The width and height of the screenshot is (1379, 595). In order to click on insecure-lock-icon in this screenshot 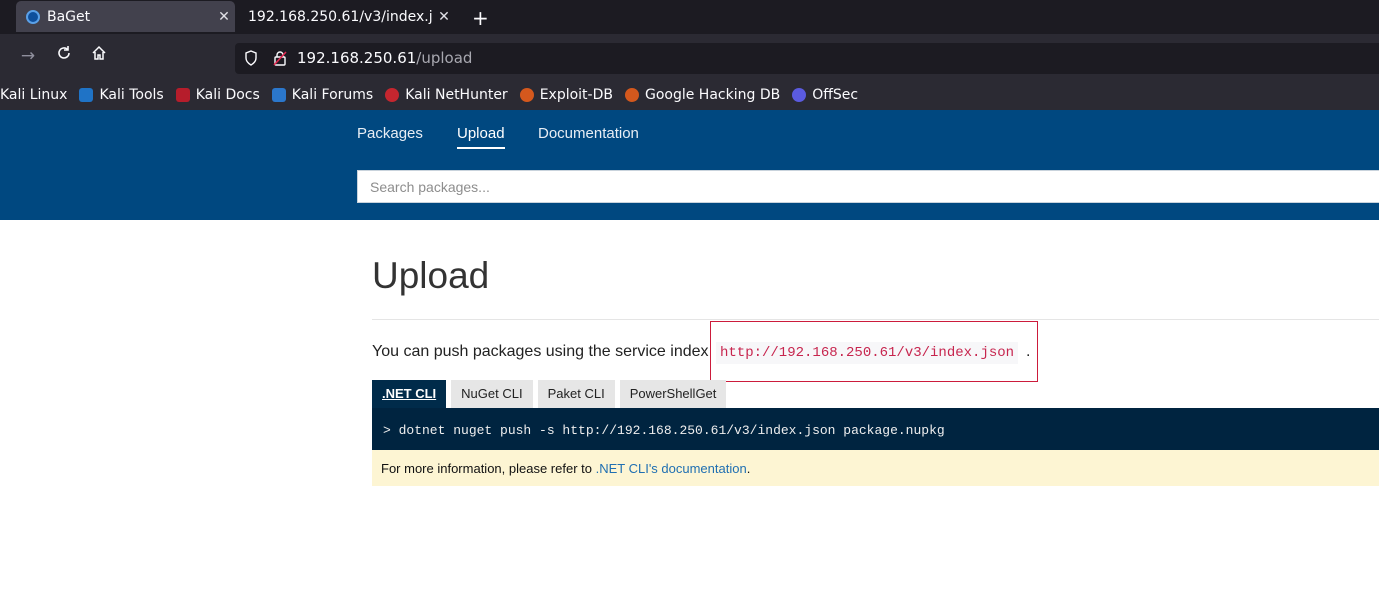, I will do `click(280, 60)`.